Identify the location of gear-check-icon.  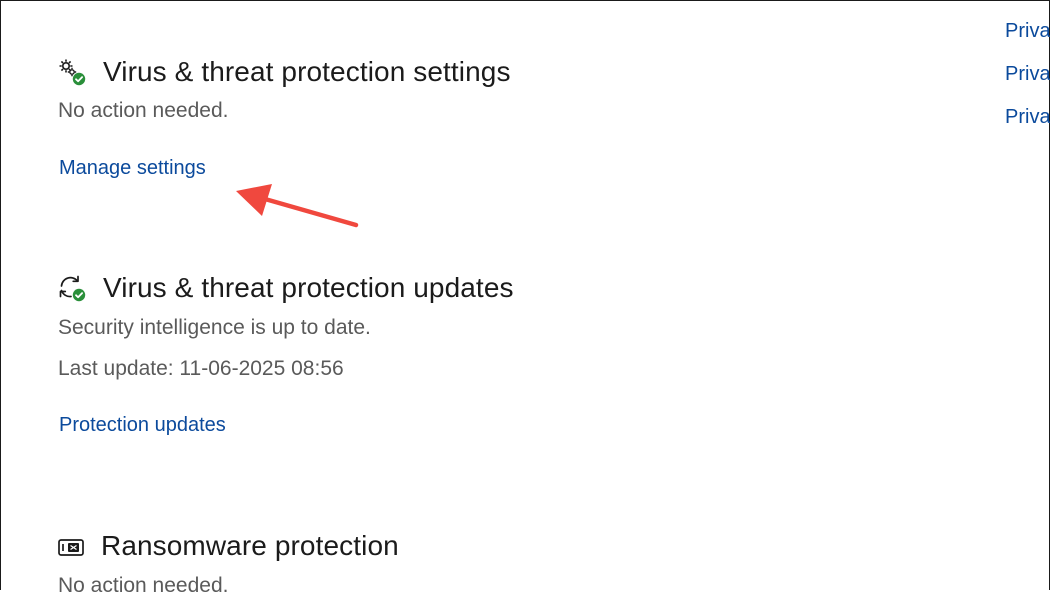
(72, 72).